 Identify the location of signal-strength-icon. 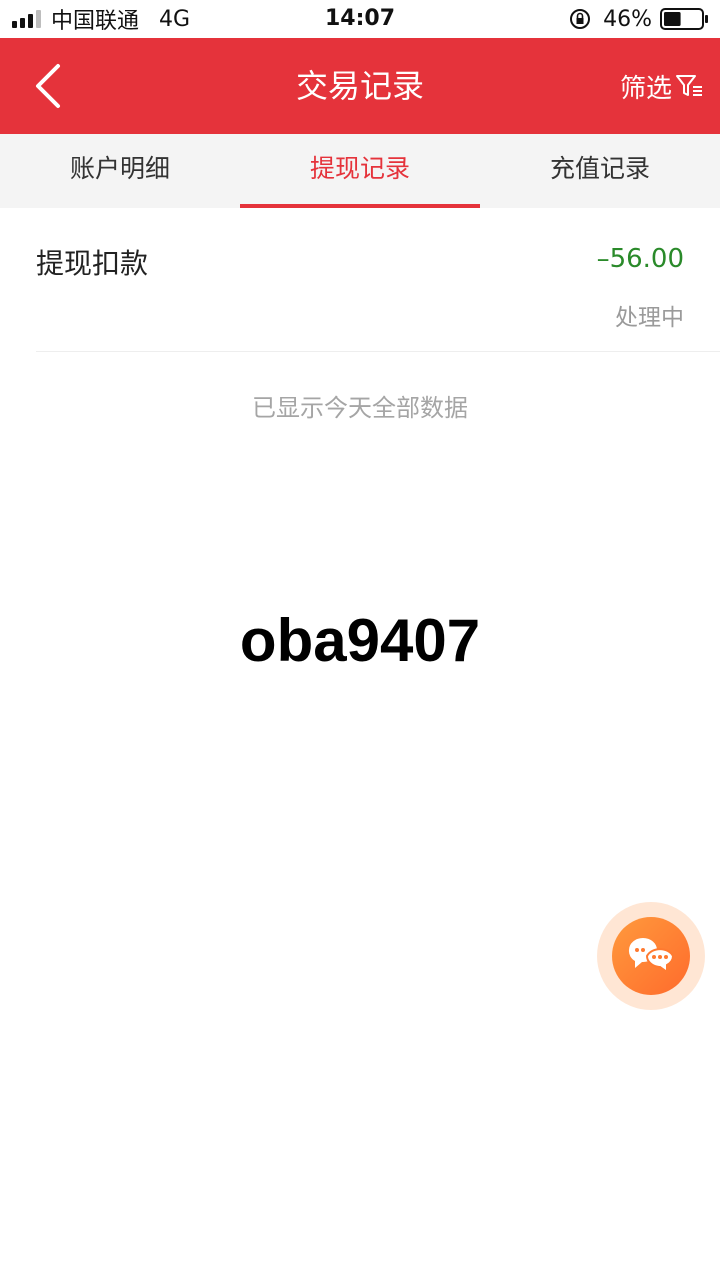
(26, 19).